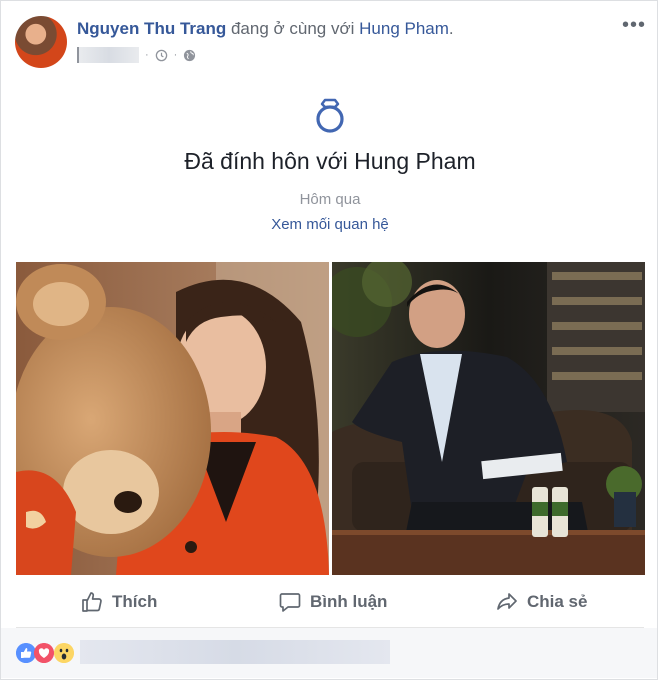 This screenshot has width=660, height=682. Describe the element at coordinates (108, 55) in the screenshot. I see `blurred-timestamp` at that location.